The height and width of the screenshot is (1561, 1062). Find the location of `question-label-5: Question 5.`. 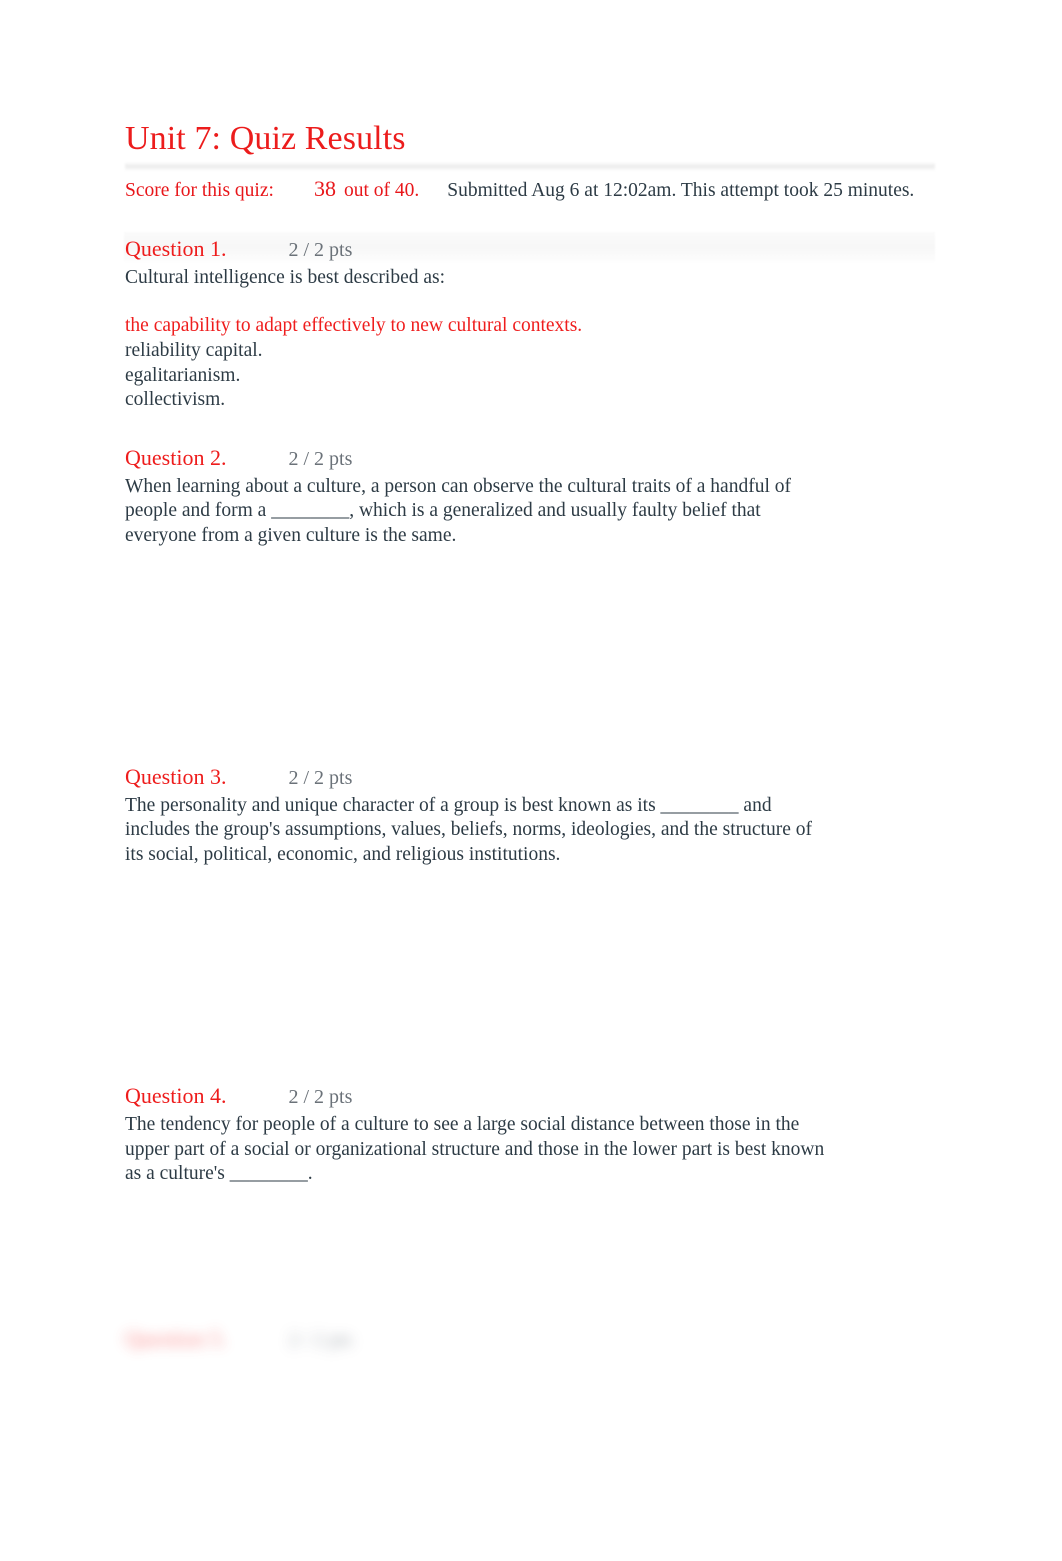

question-label-5: Question 5. is located at coordinates (176, 1338).